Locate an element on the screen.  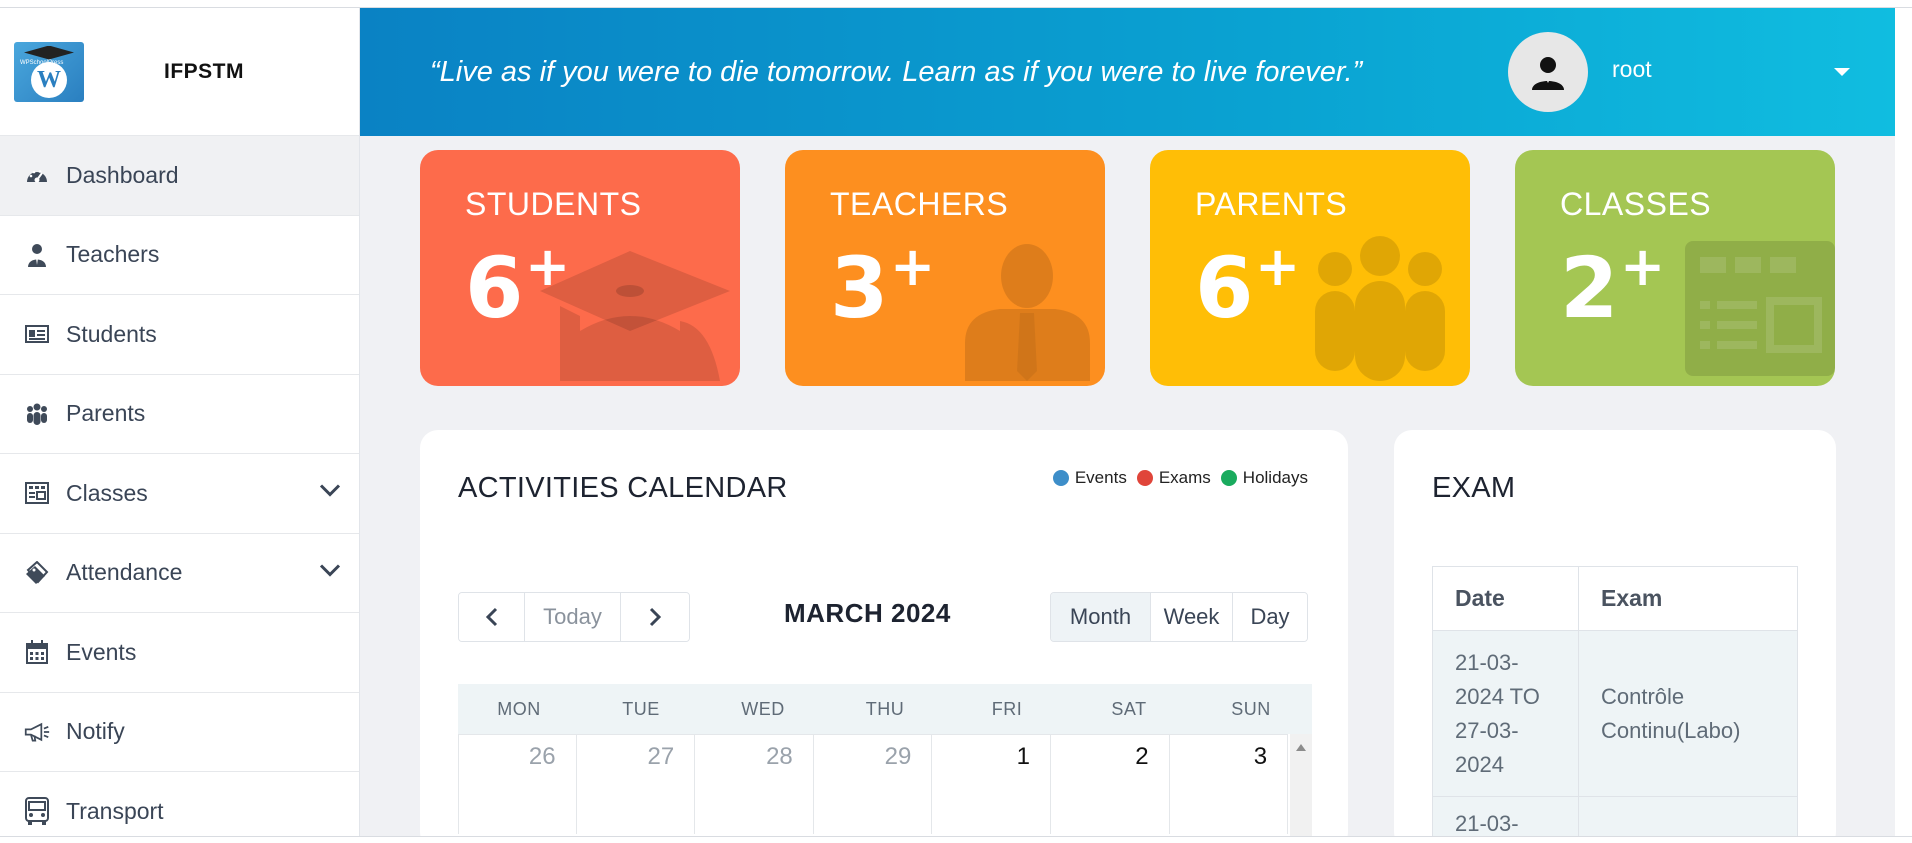
teacher-person-icon is located at coordinates (1025, 308).